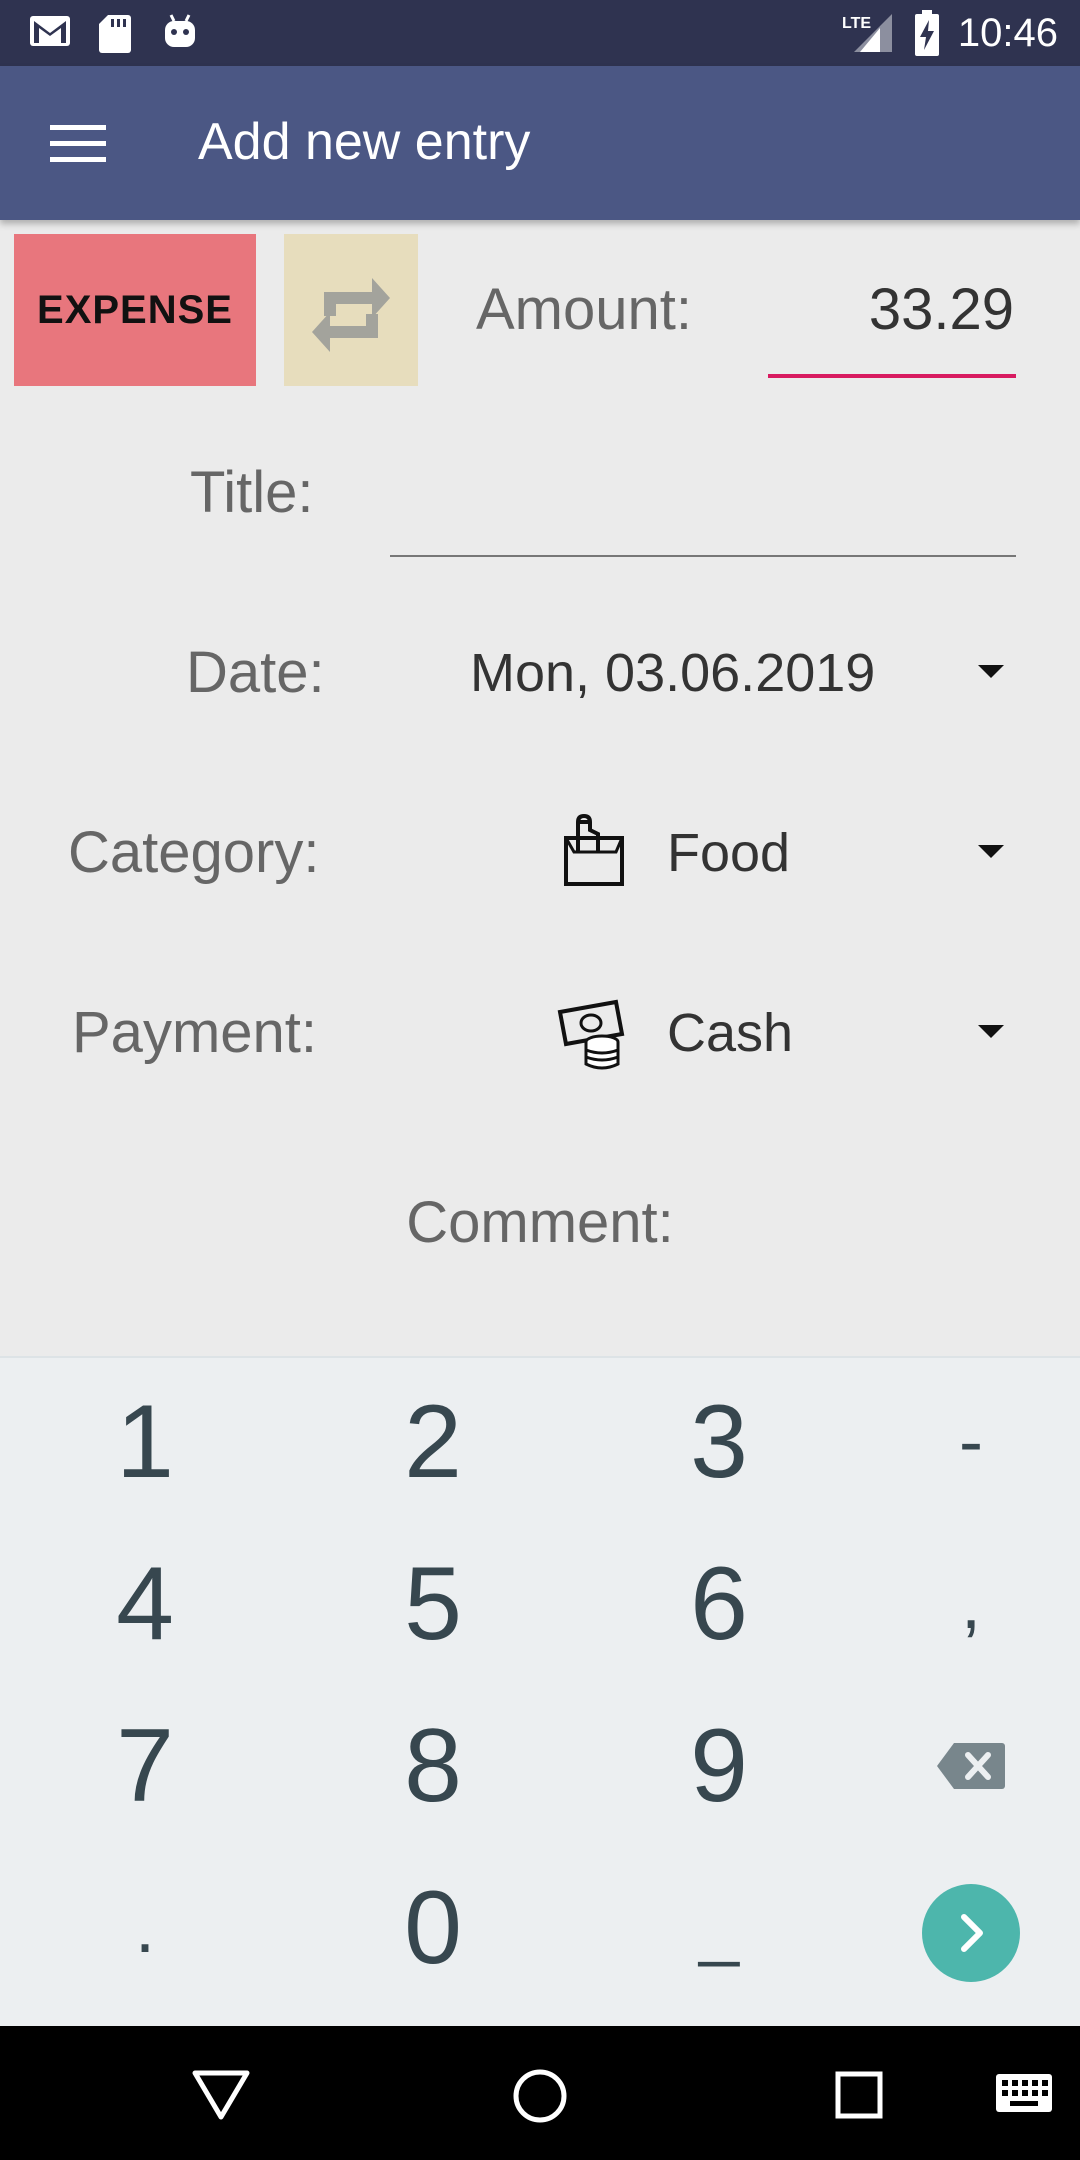 The image size is (1080, 2160). What do you see at coordinates (1024, 2093) in the screenshot?
I see `keyboard-icon` at bounding box center [1024, 2093].